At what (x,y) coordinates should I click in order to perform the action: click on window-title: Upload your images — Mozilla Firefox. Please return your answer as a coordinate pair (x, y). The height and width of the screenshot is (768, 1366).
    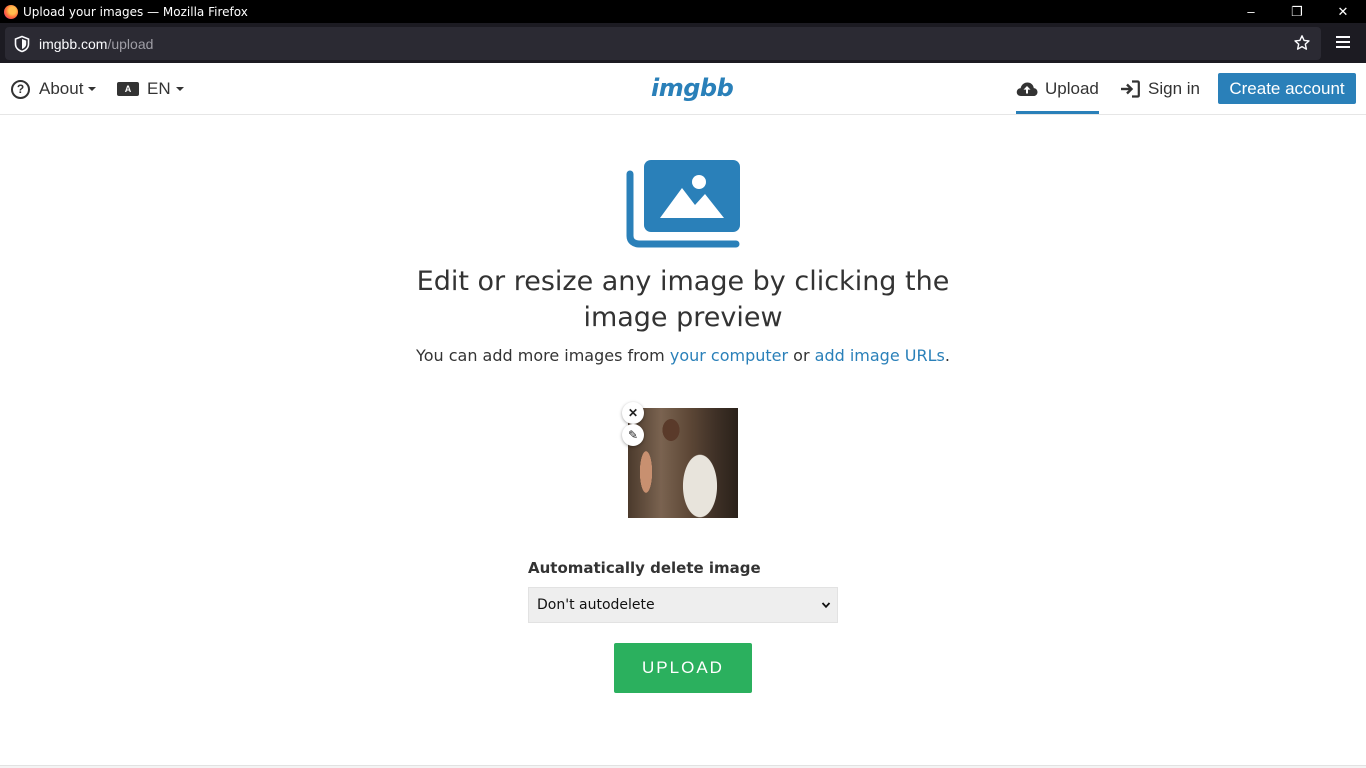
    Looking at the image, I should click on (135, 11).